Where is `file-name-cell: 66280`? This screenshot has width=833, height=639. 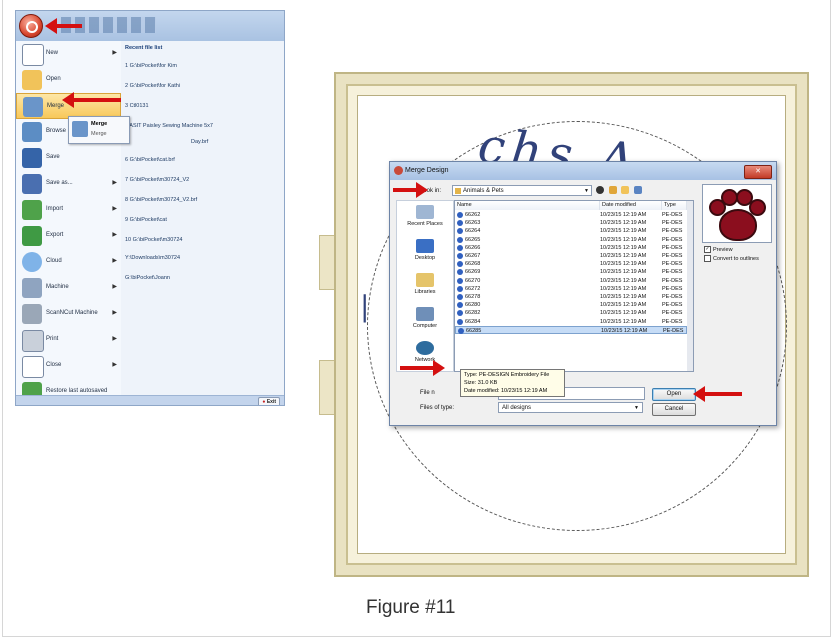 file-name-cell: 66280 is located at coordinates (473, 305).